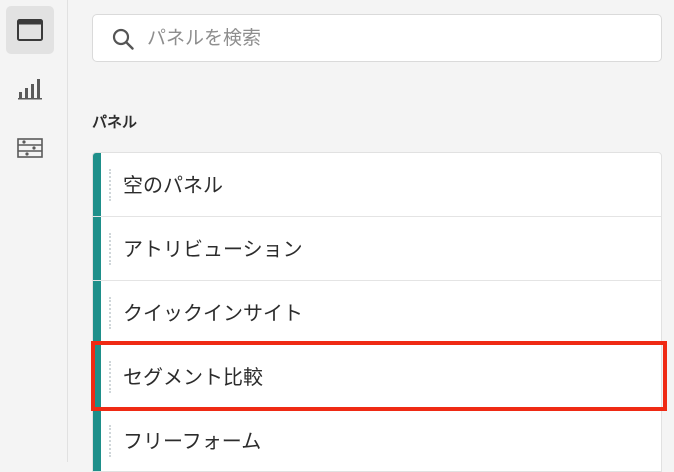 The image size is (674, 472). I want to click on panel-item-segment-comparison: セグメント比較, so click(377, 377).